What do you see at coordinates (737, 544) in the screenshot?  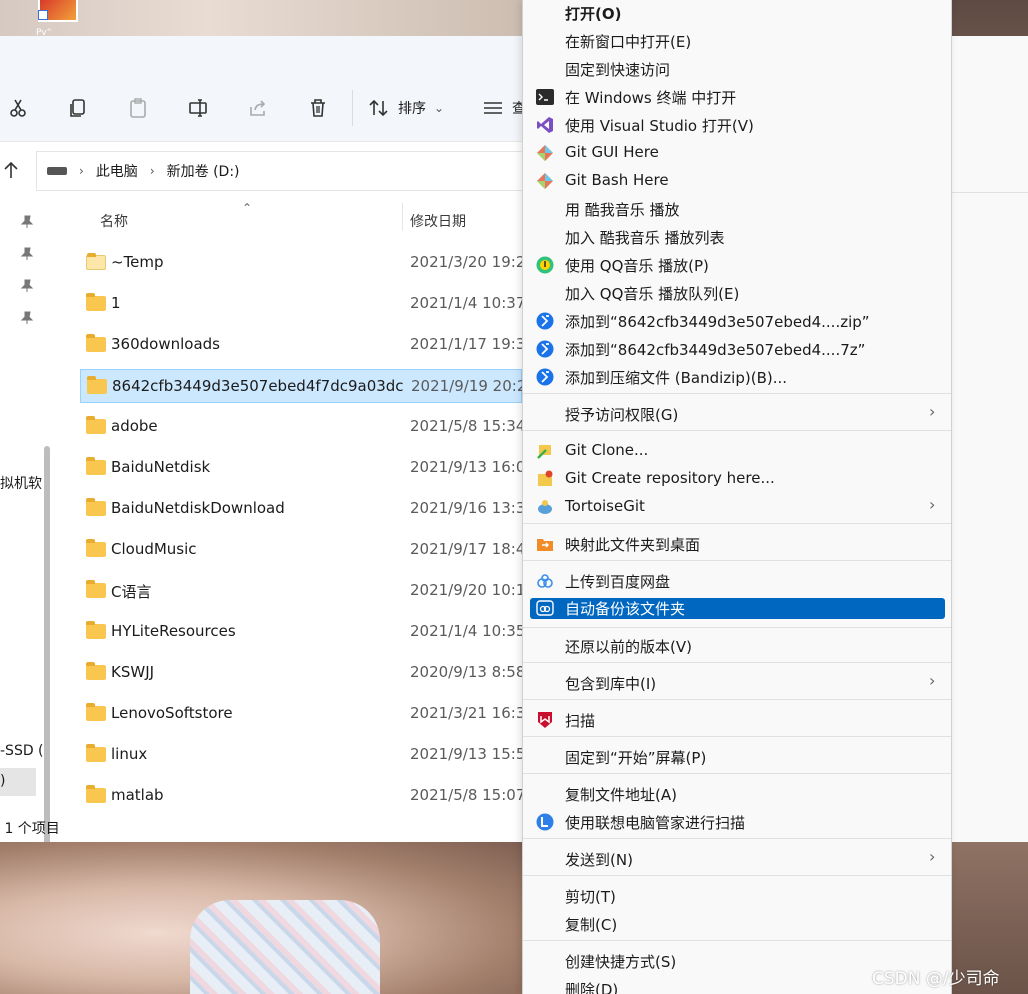 I see `menu-item-map-desktop: 映射此文件夹到桌面` at bounding box center [737, 544].